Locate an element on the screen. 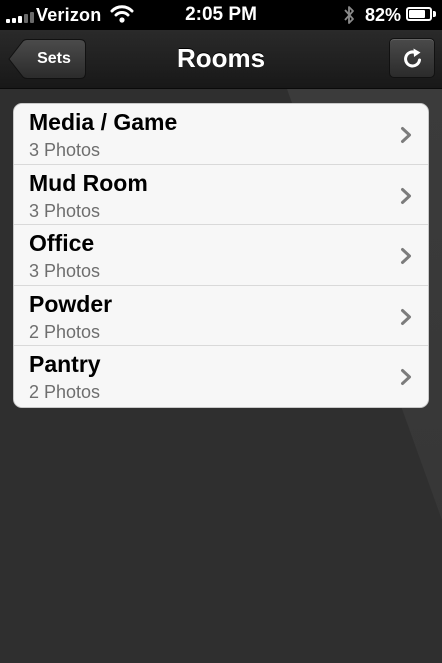  battery-icon is located at coordinates (419, 14).